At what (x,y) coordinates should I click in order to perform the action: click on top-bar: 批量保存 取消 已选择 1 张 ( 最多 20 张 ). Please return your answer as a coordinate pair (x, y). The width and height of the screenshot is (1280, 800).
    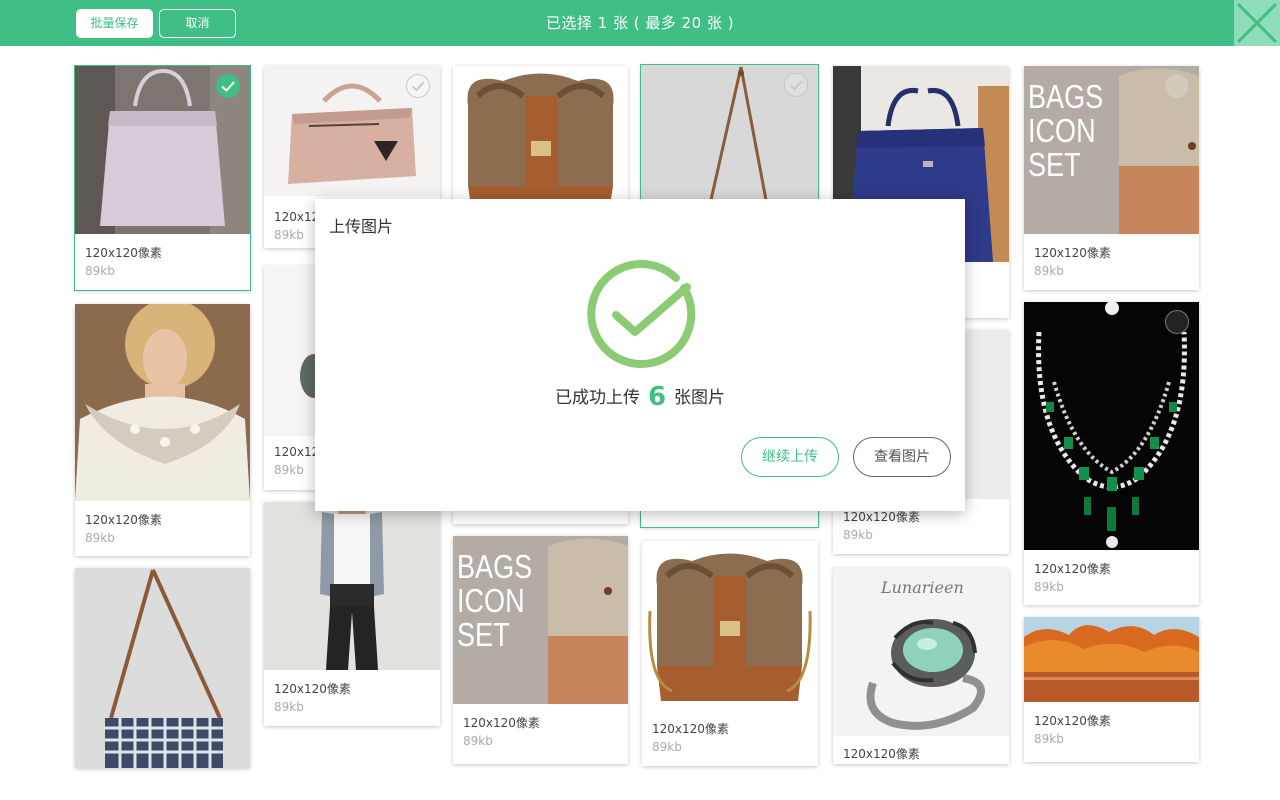
    Looking at the image, I should click on (640, 23).